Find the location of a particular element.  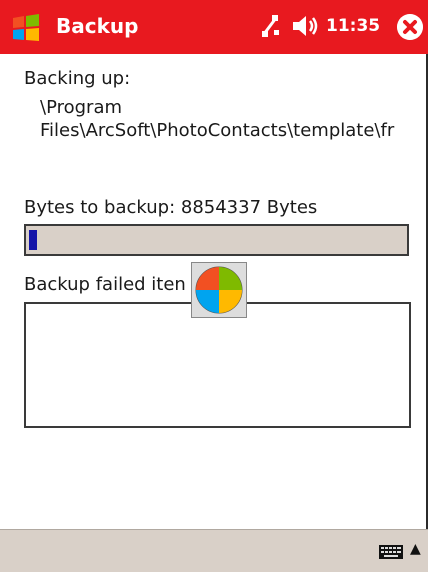

clock: 11:35 is located at coordinates (353, 26).